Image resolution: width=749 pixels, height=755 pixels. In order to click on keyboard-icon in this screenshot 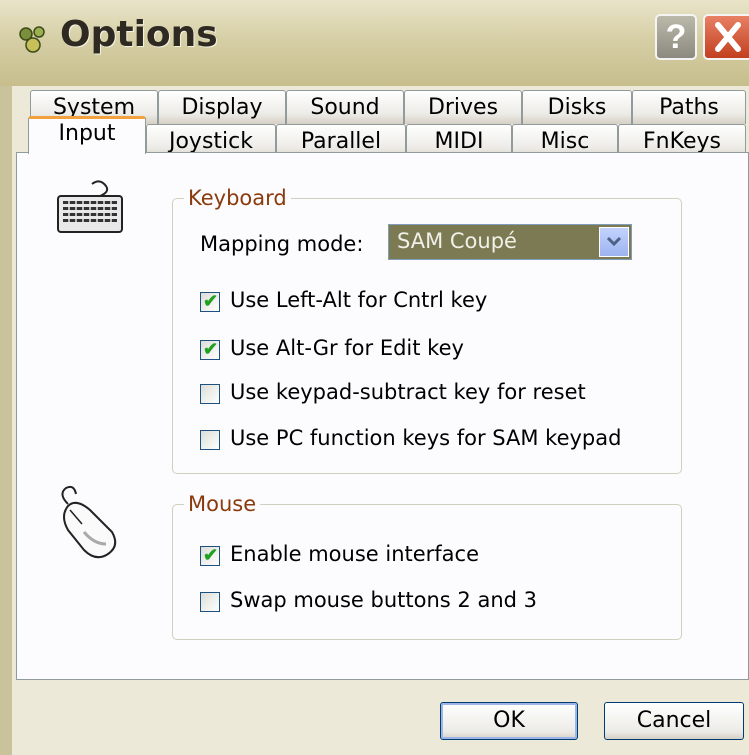, I will do `click(90, 206)`.